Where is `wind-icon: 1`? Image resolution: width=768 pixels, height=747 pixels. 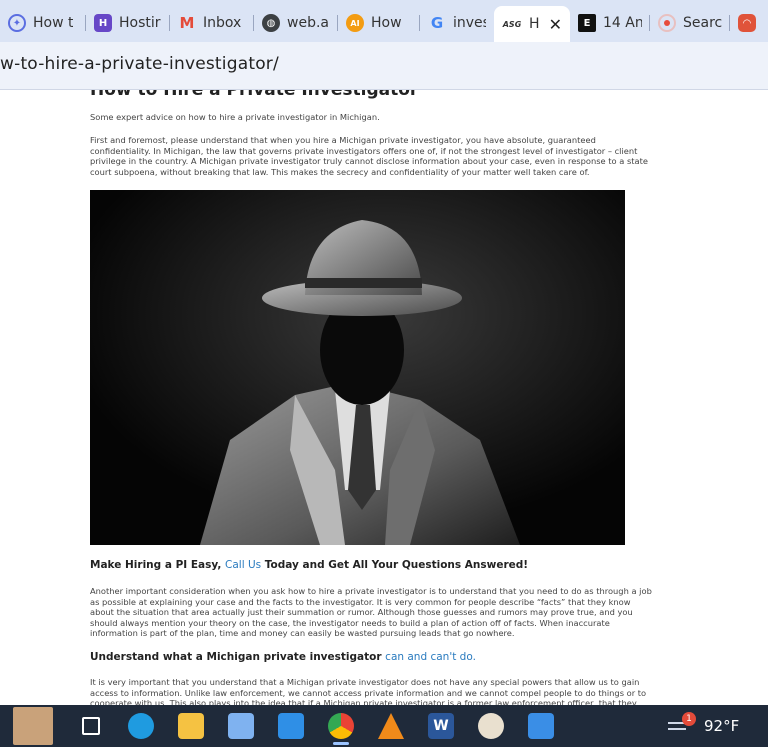
wind-icon: 1 is located at coordinates (682, 724).